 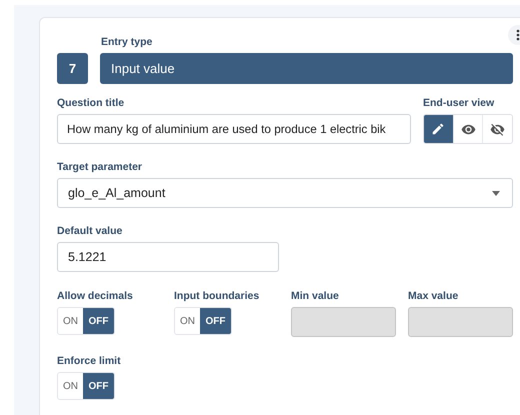 What do you see at coordinates (95, 296) in the screenshot?
I see `field-label: Allow decimals` at bounding box center [95, 296].